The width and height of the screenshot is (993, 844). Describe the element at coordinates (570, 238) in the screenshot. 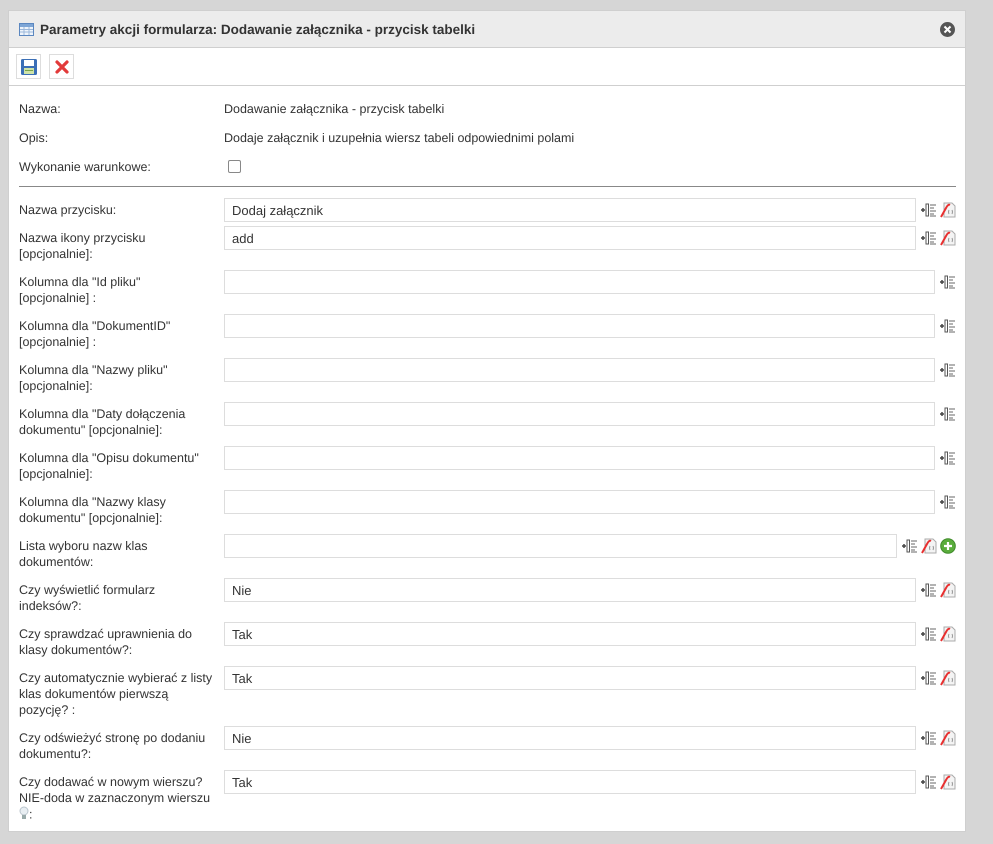

I see `input-field: add` at that location.